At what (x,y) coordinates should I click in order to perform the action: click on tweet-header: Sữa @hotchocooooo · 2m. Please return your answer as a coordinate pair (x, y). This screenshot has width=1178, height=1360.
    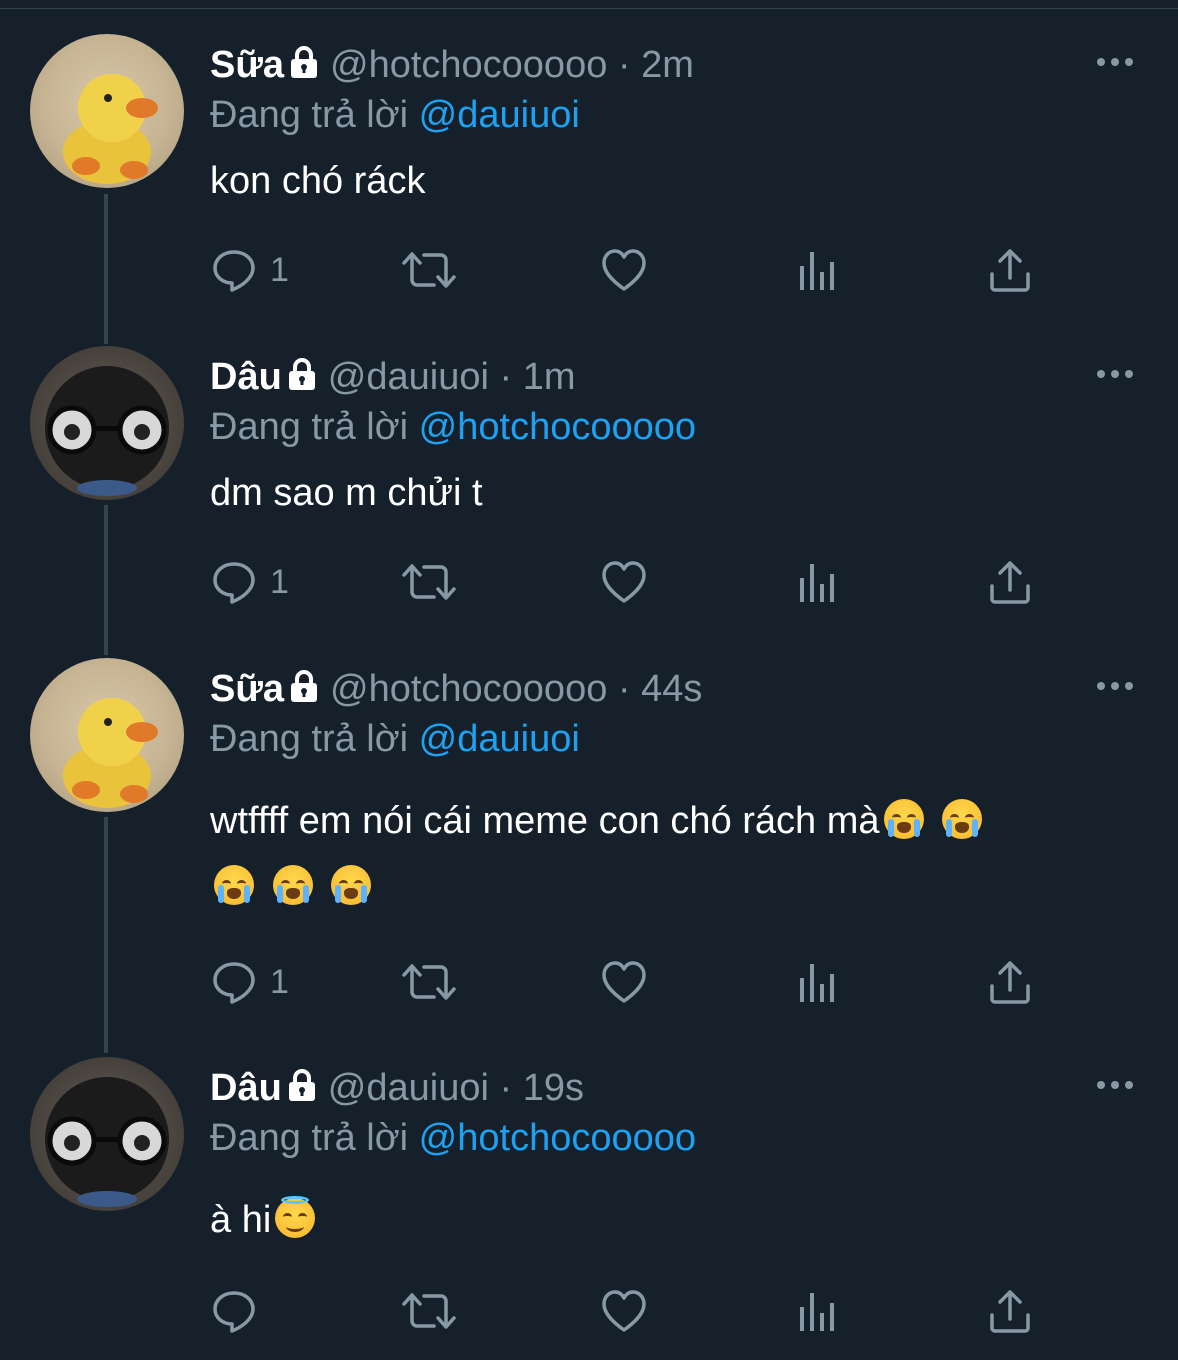
    Looking at the image, I should click on (452, 66).